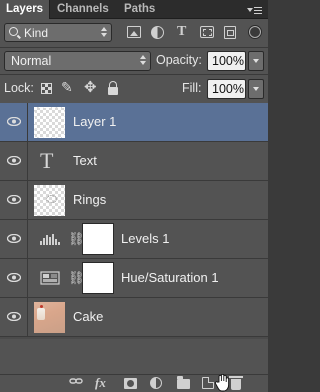 The width and height of the screenshot is (320, 392). Describe the element at coordinates (50, 278) in the screenshot. I see `hue-saturation-adjustment-icon` at that location.